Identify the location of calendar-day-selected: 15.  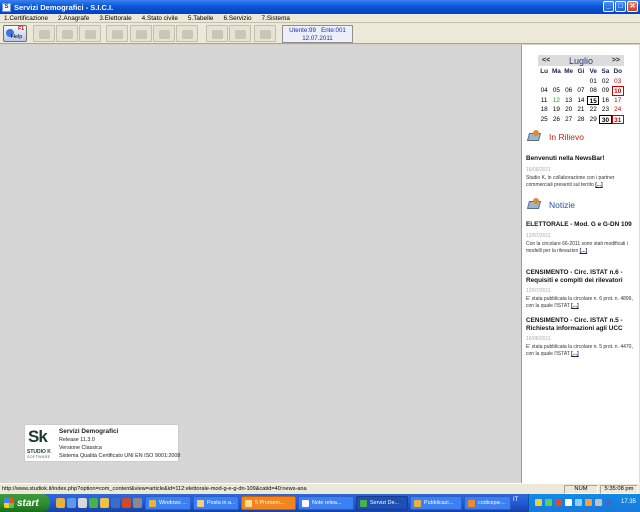
(593, 100).